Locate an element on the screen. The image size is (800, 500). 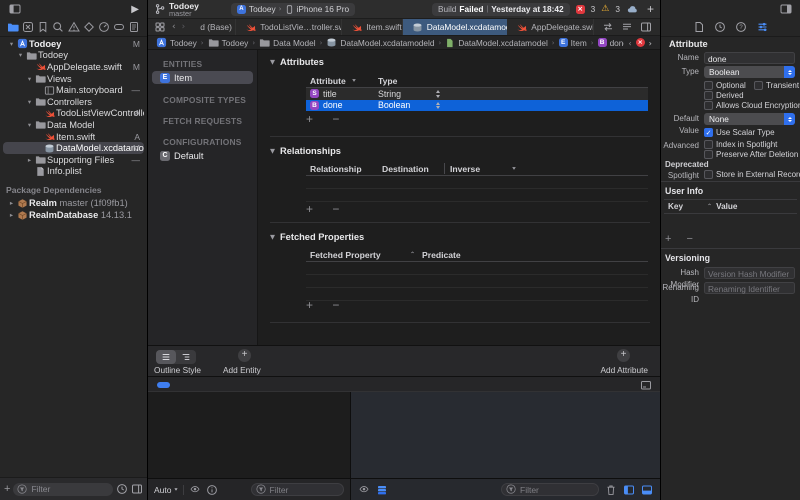
add-file-button: + is located at coordinates (7, 489).